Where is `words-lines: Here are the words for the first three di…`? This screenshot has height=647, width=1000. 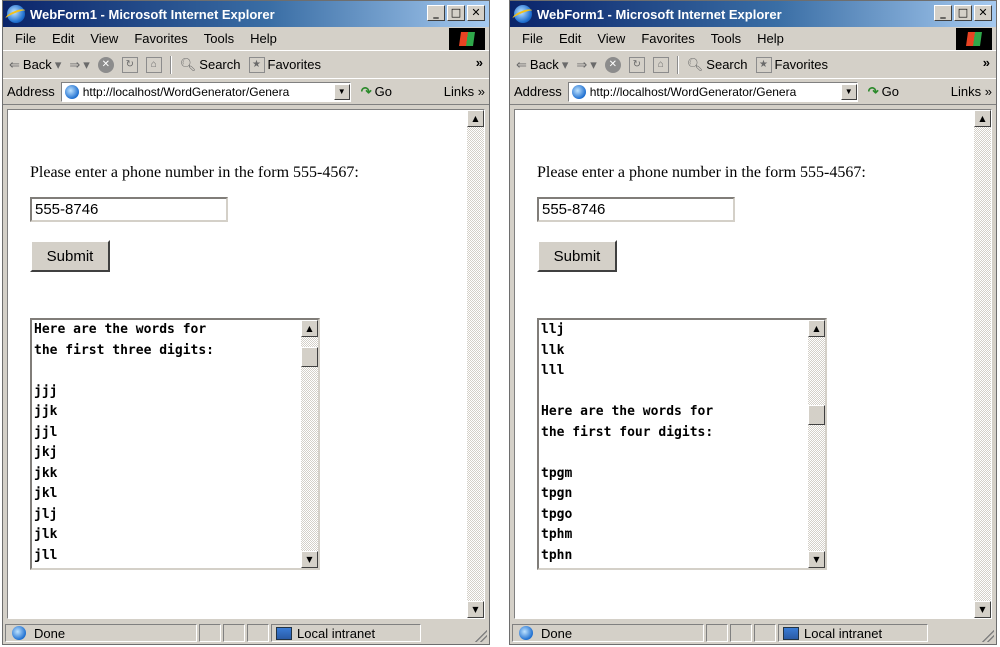 words-lines: Here are the words for the first three di… is located at coordinates (124, 443).